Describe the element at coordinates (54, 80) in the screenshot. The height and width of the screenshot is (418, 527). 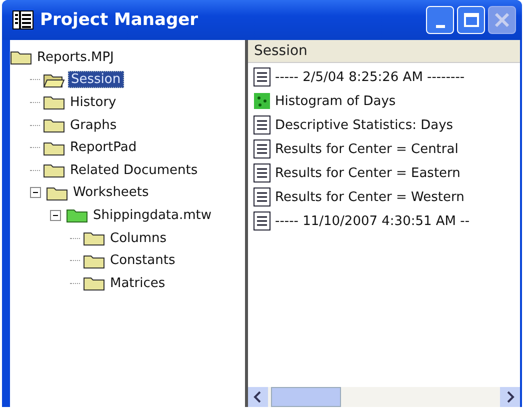
I see `open-folder-icon` at that location.